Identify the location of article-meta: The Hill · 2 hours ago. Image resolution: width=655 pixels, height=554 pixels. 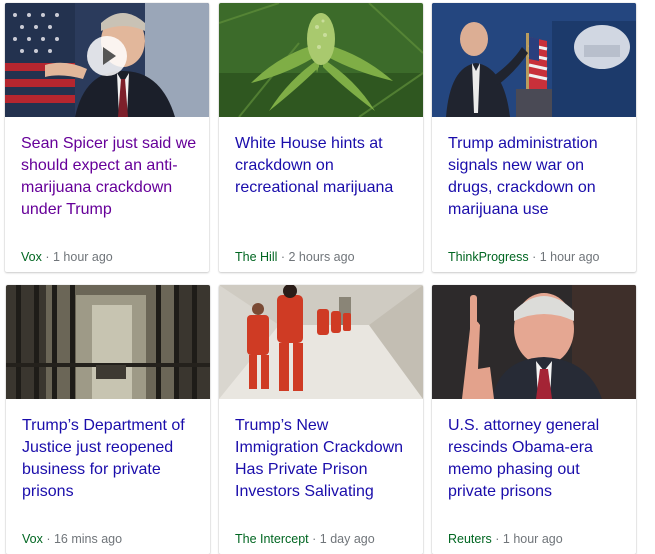
(295, 257).